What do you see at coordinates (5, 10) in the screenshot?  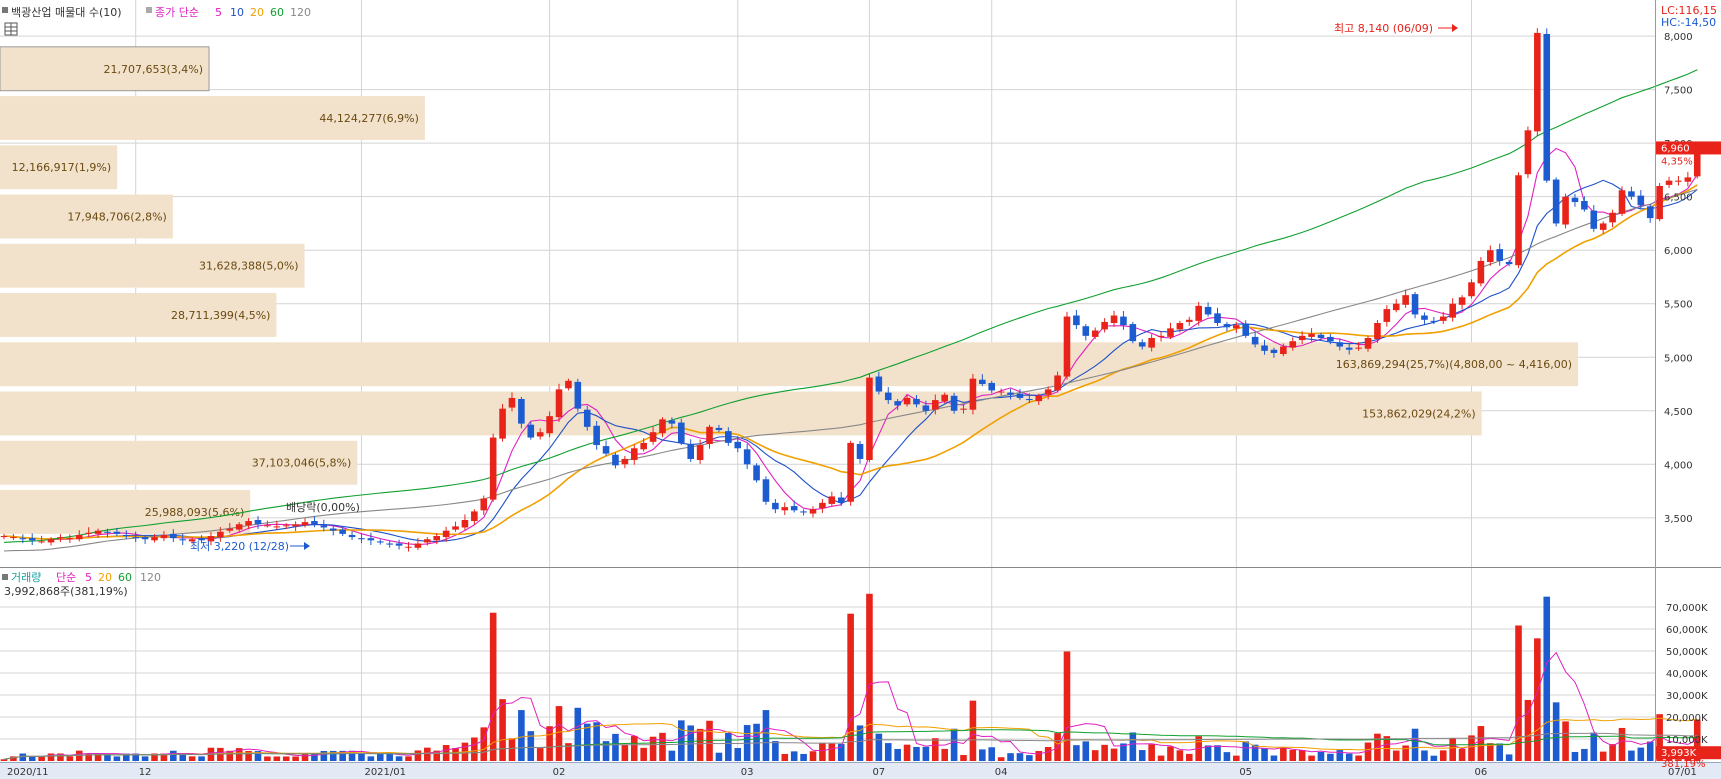 I see `legend-toggle-icon` at bounding box center [5, 10].